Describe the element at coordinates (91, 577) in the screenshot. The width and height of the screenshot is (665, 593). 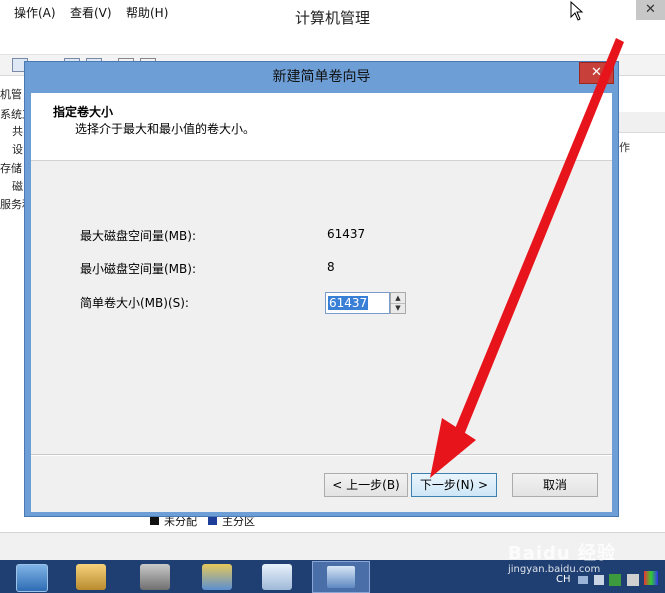
I see `taskbar-paint-icon` at that location.